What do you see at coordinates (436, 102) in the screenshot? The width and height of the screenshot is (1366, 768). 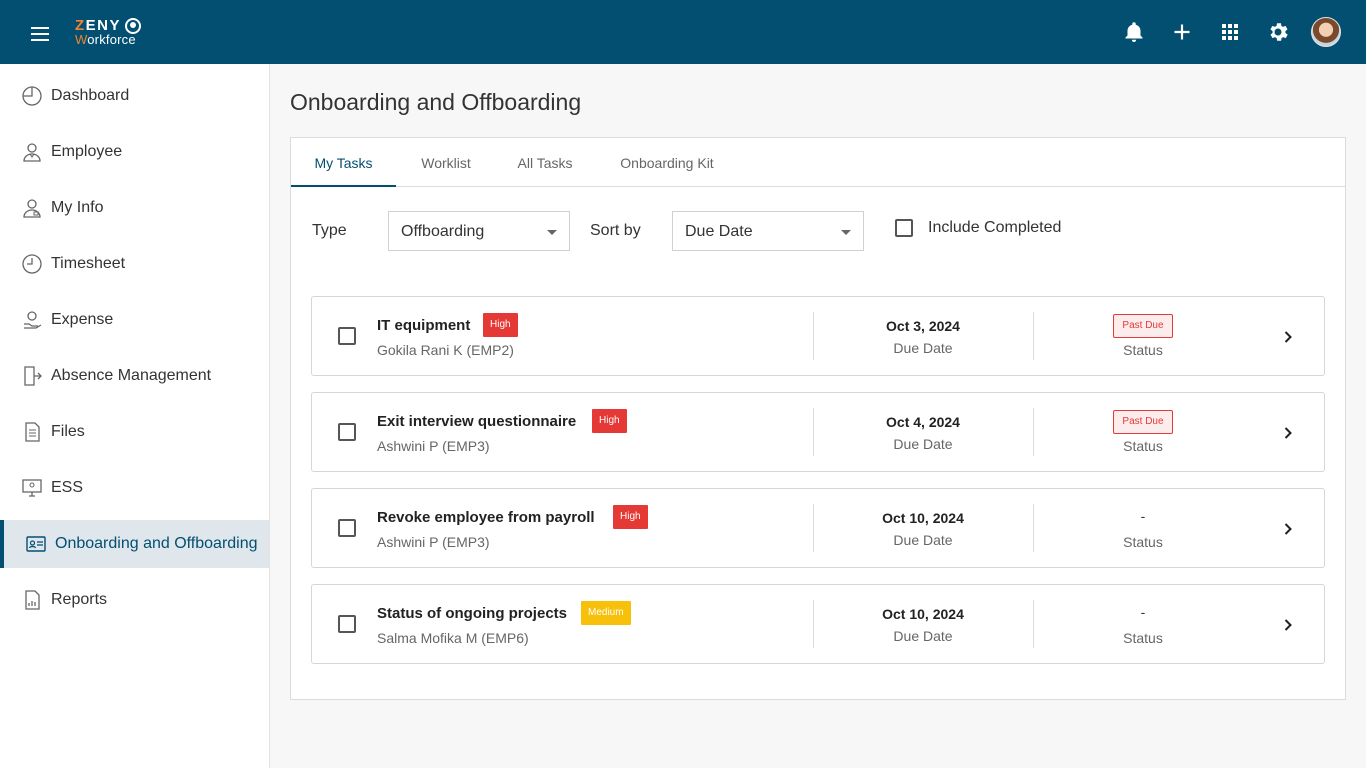 I see `page-title: Onboarding and Offboarding` at bounding box center [436, 102].